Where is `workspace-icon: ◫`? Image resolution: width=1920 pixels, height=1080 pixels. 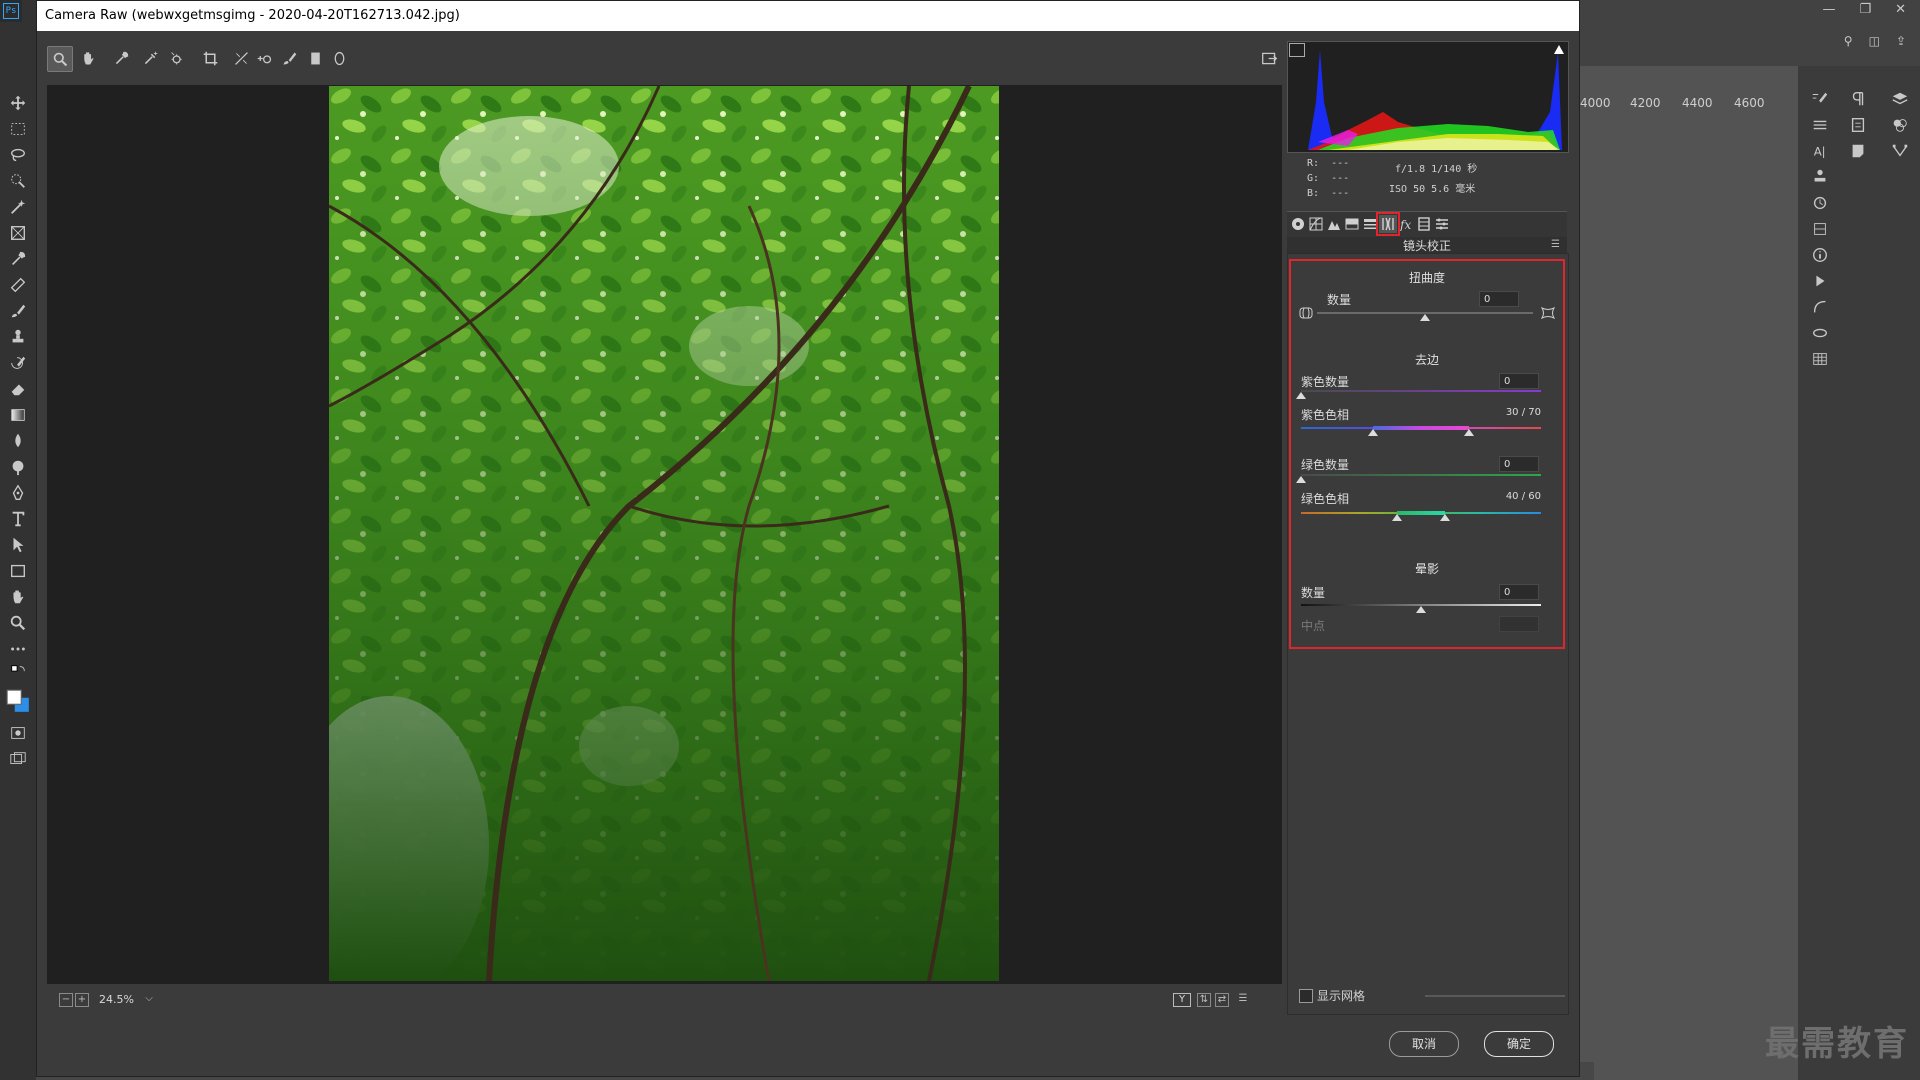 workspace-icon: ◫ is located at coordinates (1874, 41).